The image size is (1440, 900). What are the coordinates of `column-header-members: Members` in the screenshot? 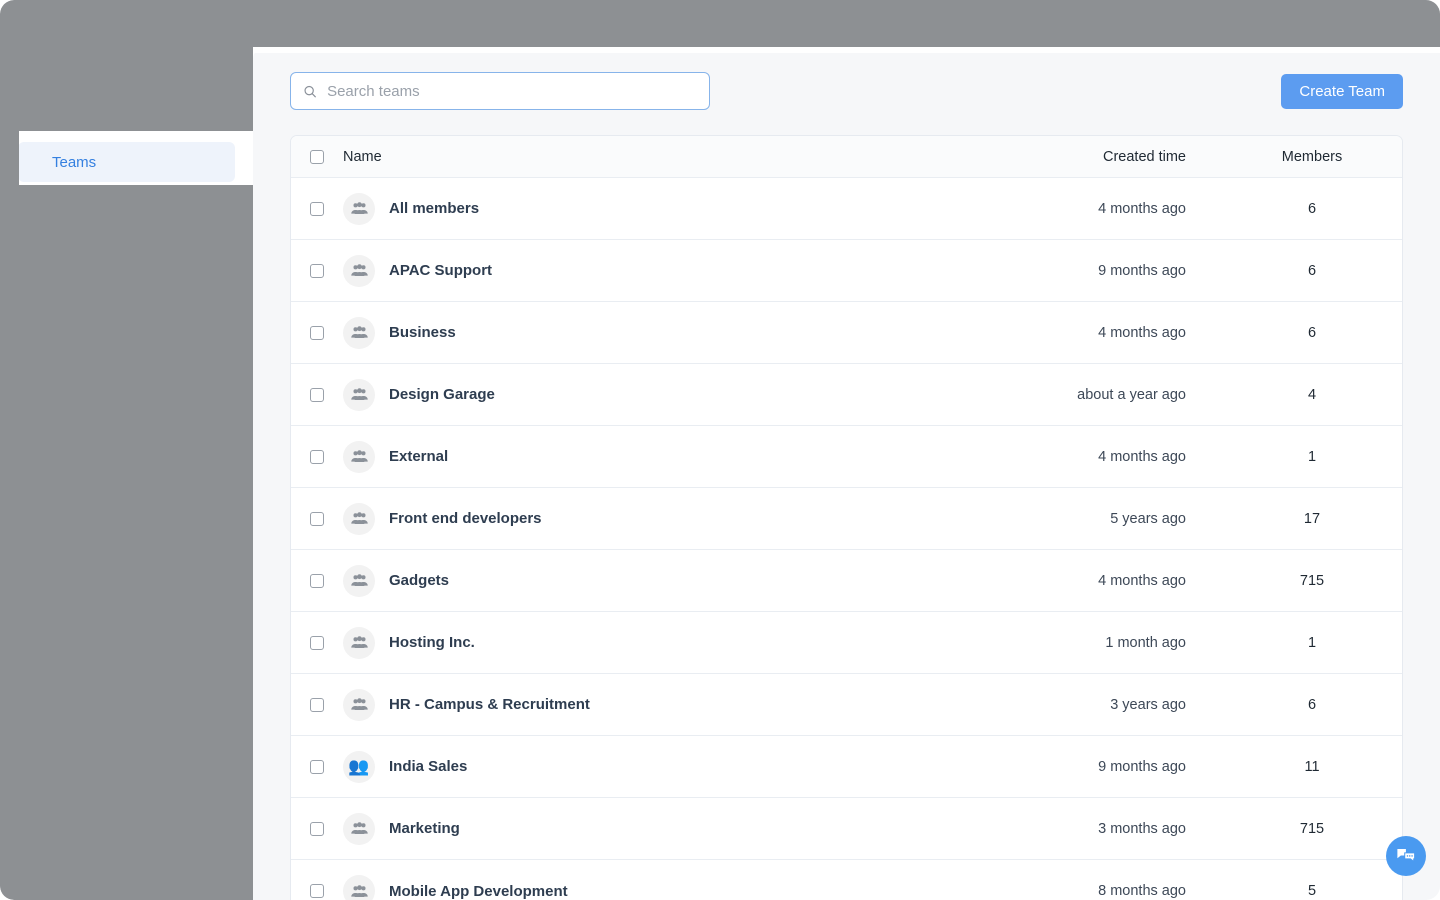 It's located at (1312, 157).